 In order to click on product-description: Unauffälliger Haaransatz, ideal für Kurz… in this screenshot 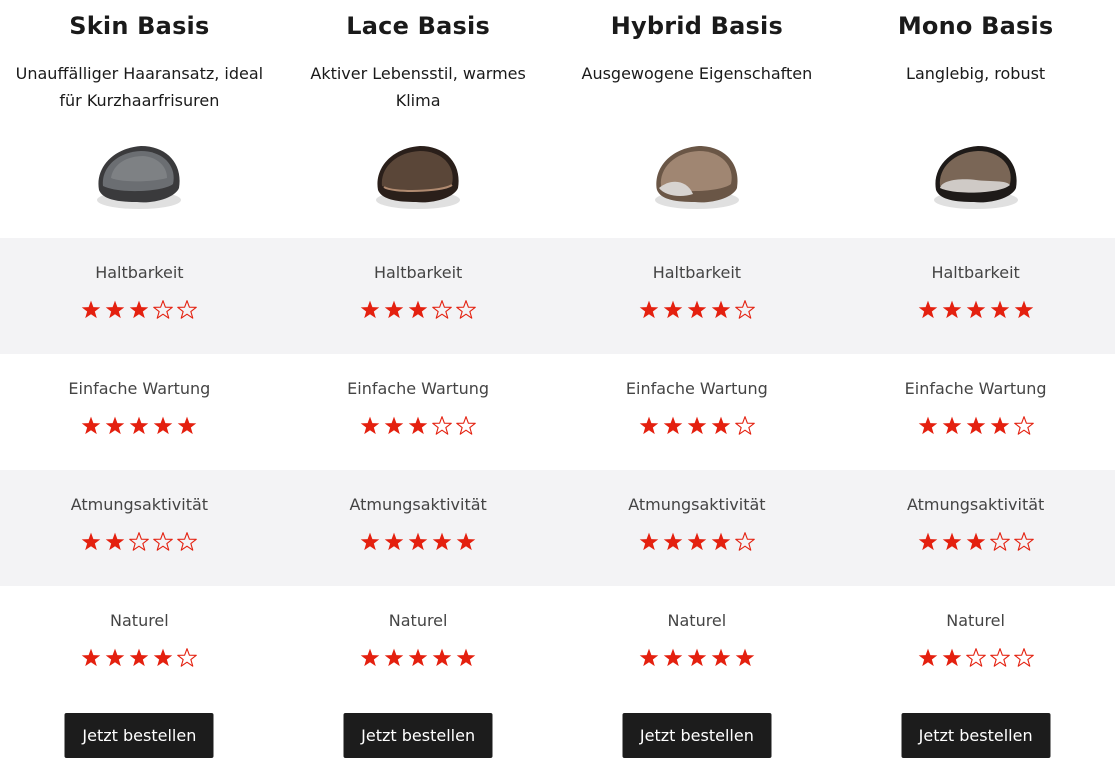, I will do `click(139, 87)`.